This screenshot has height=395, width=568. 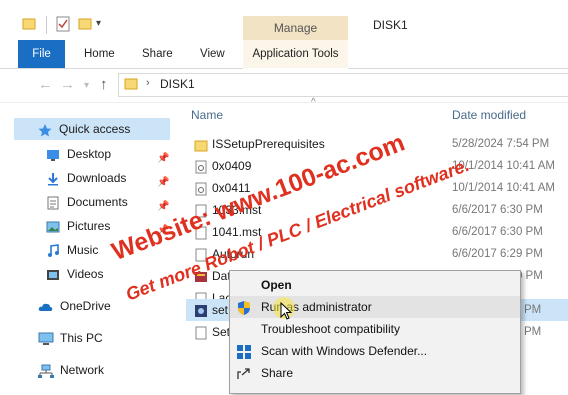 What do you see at coordinates (375, 329) in the screenshot?
I see `menu-item-troubleshoot-compatibility: Troubleshoot compatibility` at bounding box center [375, 329].